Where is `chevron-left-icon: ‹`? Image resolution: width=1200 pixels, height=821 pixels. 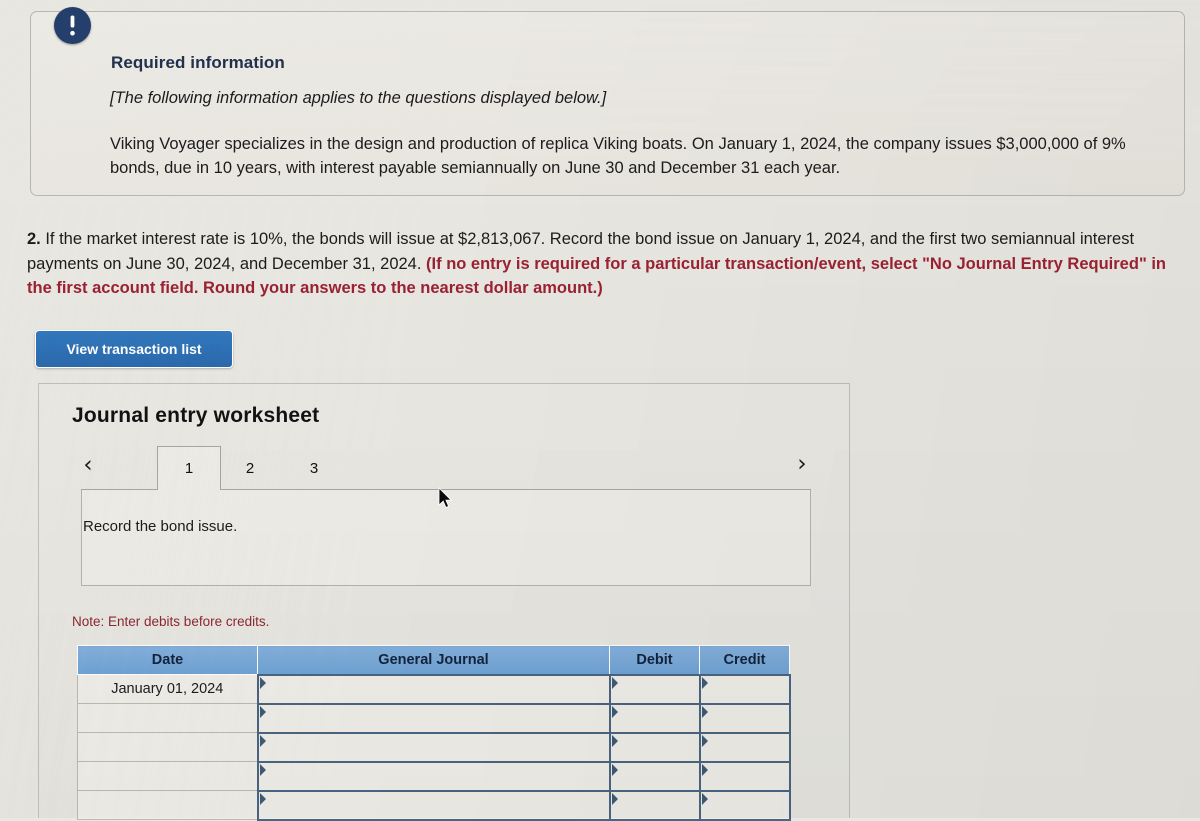 chevron-left-icon: ‹ is located at coordinates (88, 464).